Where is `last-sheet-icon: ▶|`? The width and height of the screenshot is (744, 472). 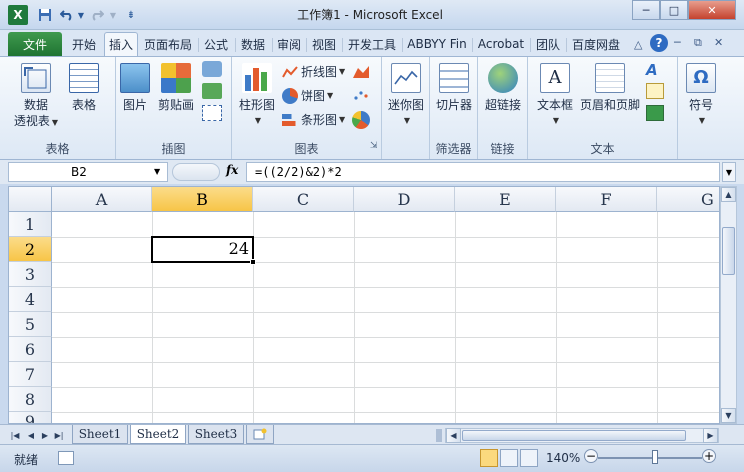
last-sheet-icon: ▶| is located at coordinates (59, 435).